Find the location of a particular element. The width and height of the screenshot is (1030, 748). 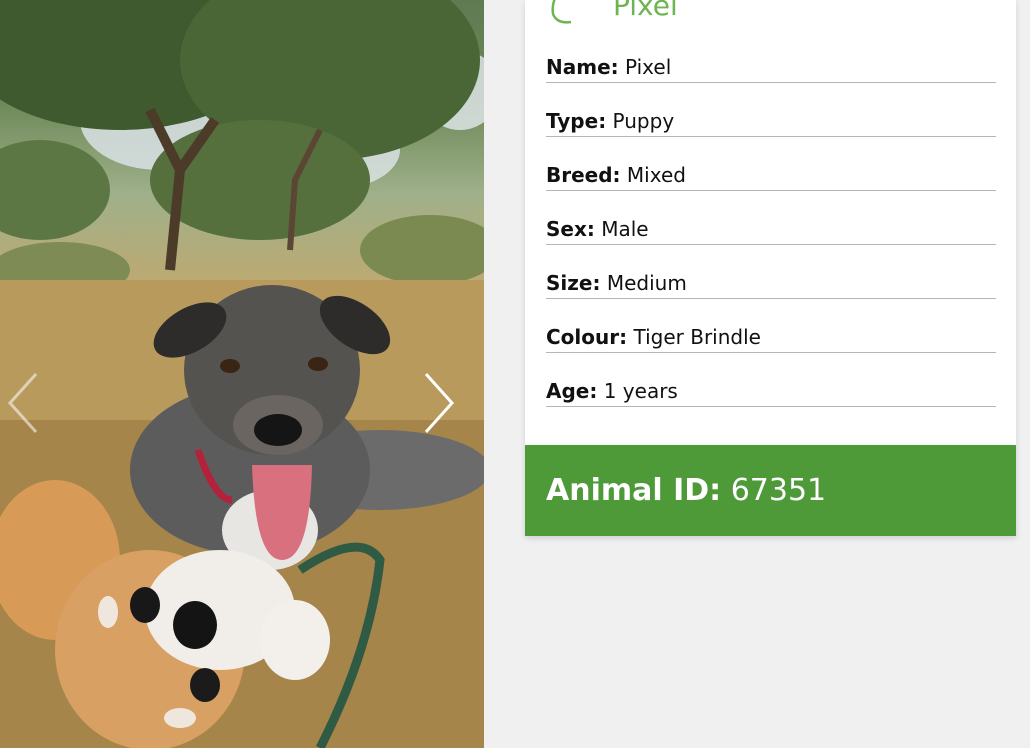

next-photo-button is located at coordinates (444, 407).